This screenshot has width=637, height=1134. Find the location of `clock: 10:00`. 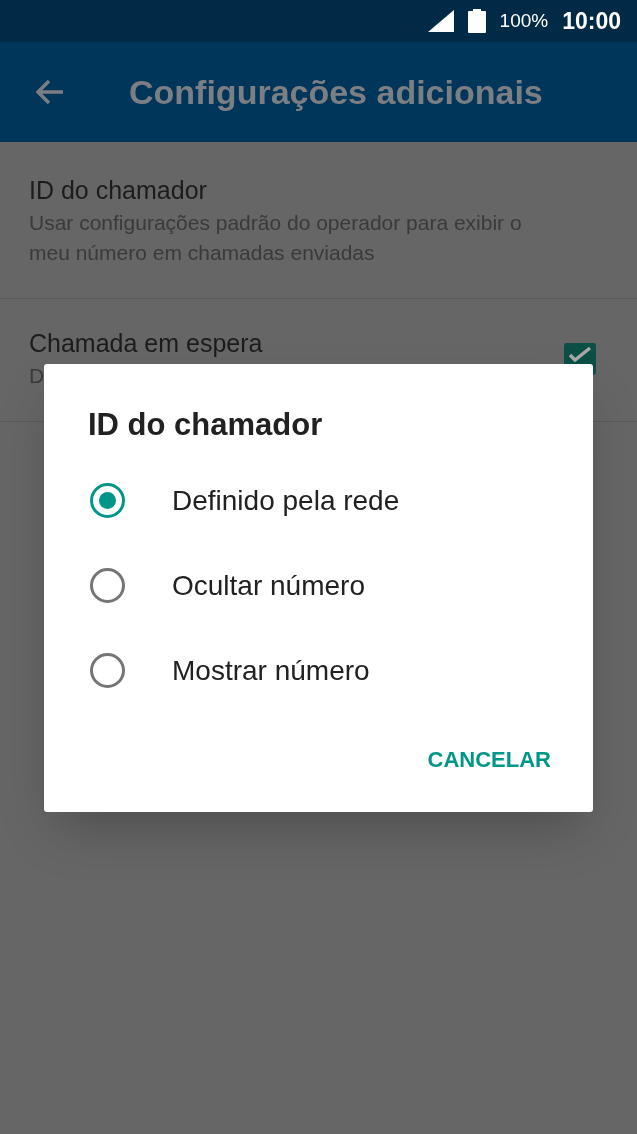

clock: 10:00 is located at coordinates (591, 21).